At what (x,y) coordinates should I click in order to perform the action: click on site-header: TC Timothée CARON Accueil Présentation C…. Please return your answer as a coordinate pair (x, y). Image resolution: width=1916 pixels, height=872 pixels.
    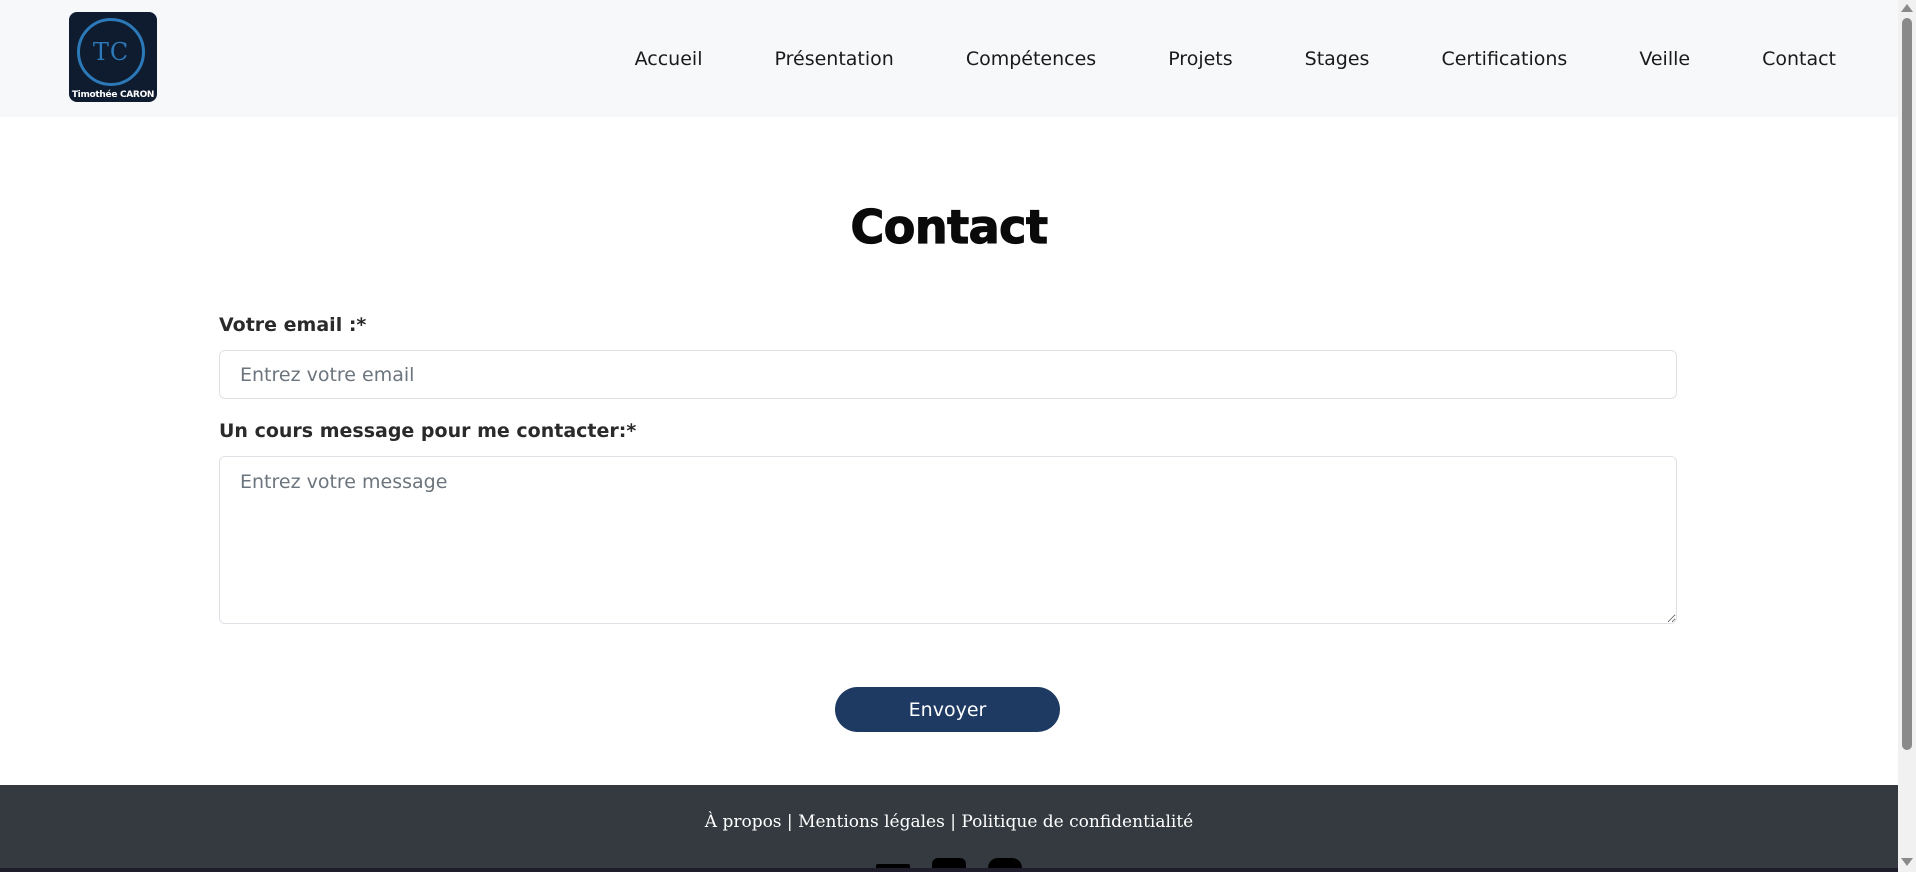
    Looking at the image, I should click on (949, 58).